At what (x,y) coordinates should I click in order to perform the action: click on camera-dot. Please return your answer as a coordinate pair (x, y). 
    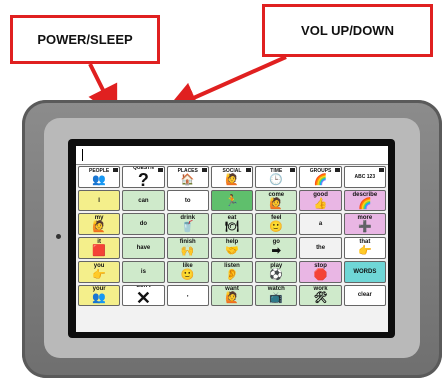
    Looking at the image, I should click on (58, 236).